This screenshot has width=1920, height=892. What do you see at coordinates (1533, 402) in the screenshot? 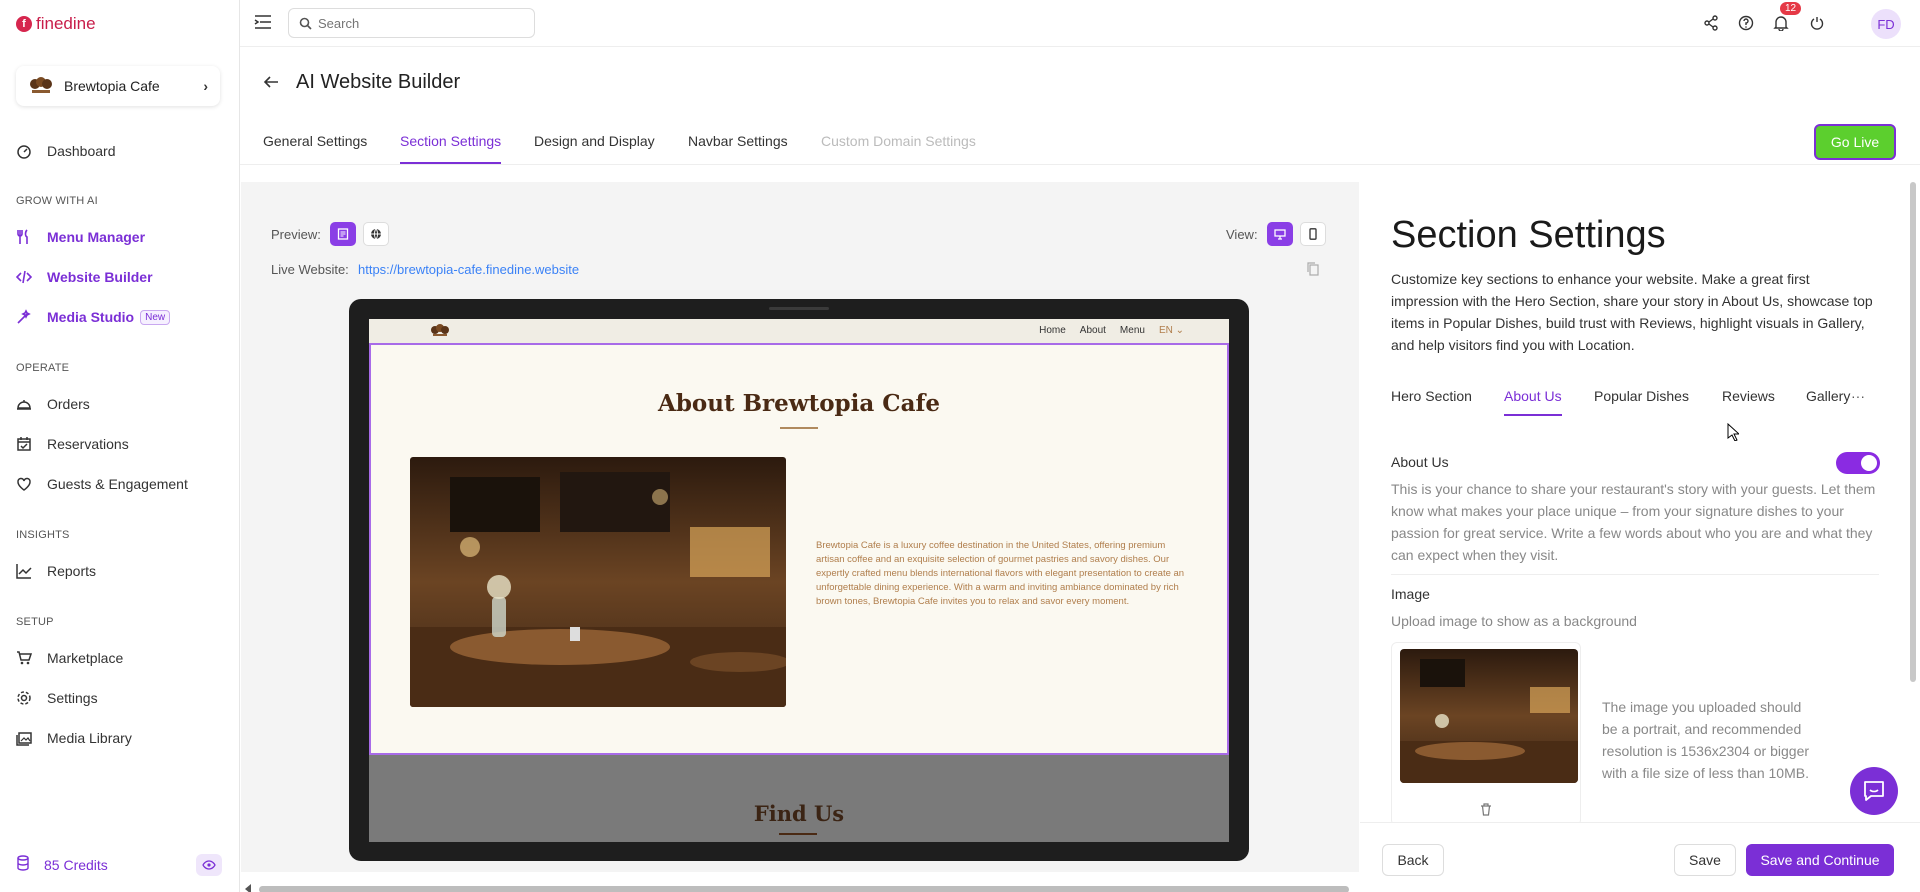
I see `tab-about-us: About Us` at bounding box center [1533, 402].